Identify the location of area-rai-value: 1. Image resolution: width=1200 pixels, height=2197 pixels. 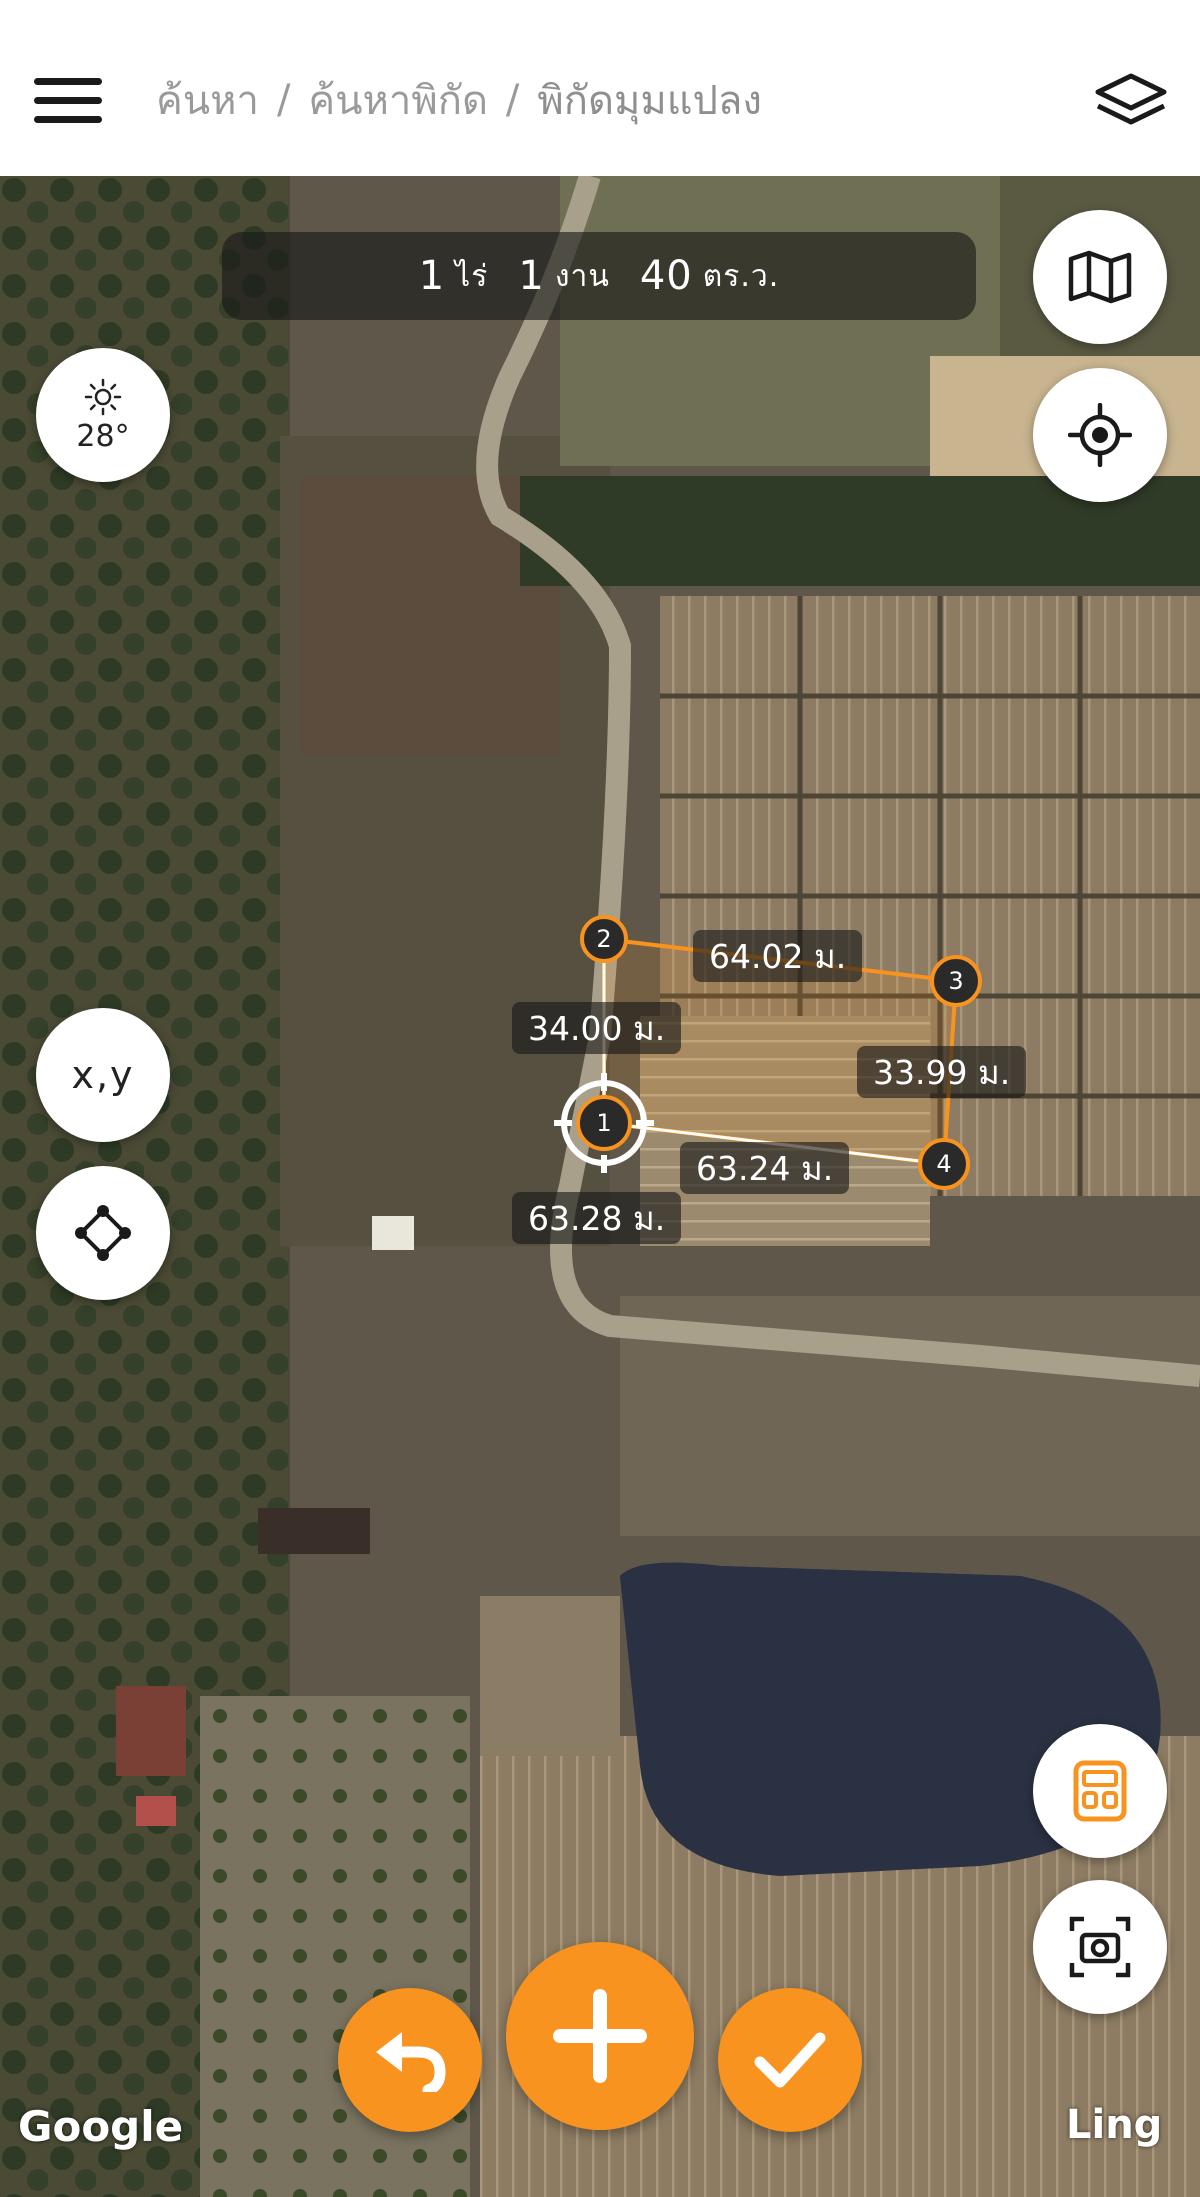
(432, 276).